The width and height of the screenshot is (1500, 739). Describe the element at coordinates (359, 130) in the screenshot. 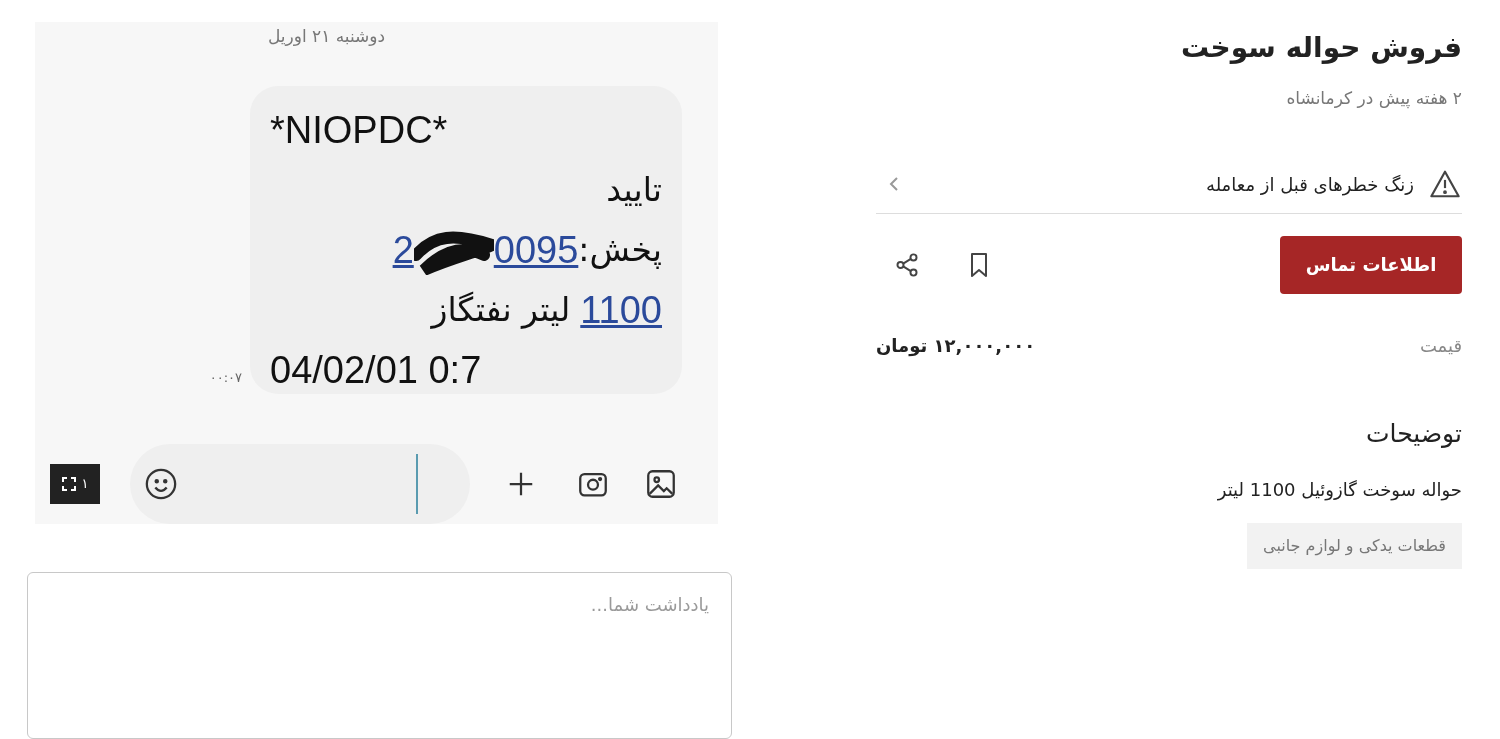

I see `message-sender: *NIOPDC*` at that location.